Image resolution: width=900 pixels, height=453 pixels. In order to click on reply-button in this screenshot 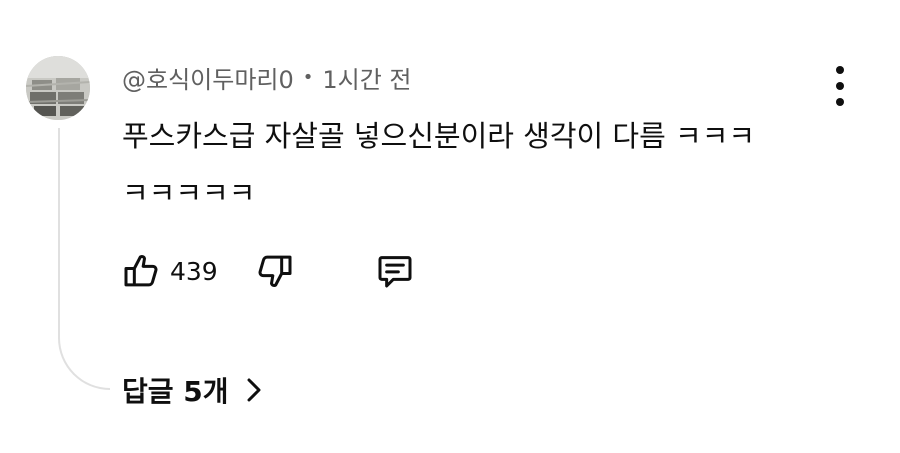, I will do `click(395, 271)`.